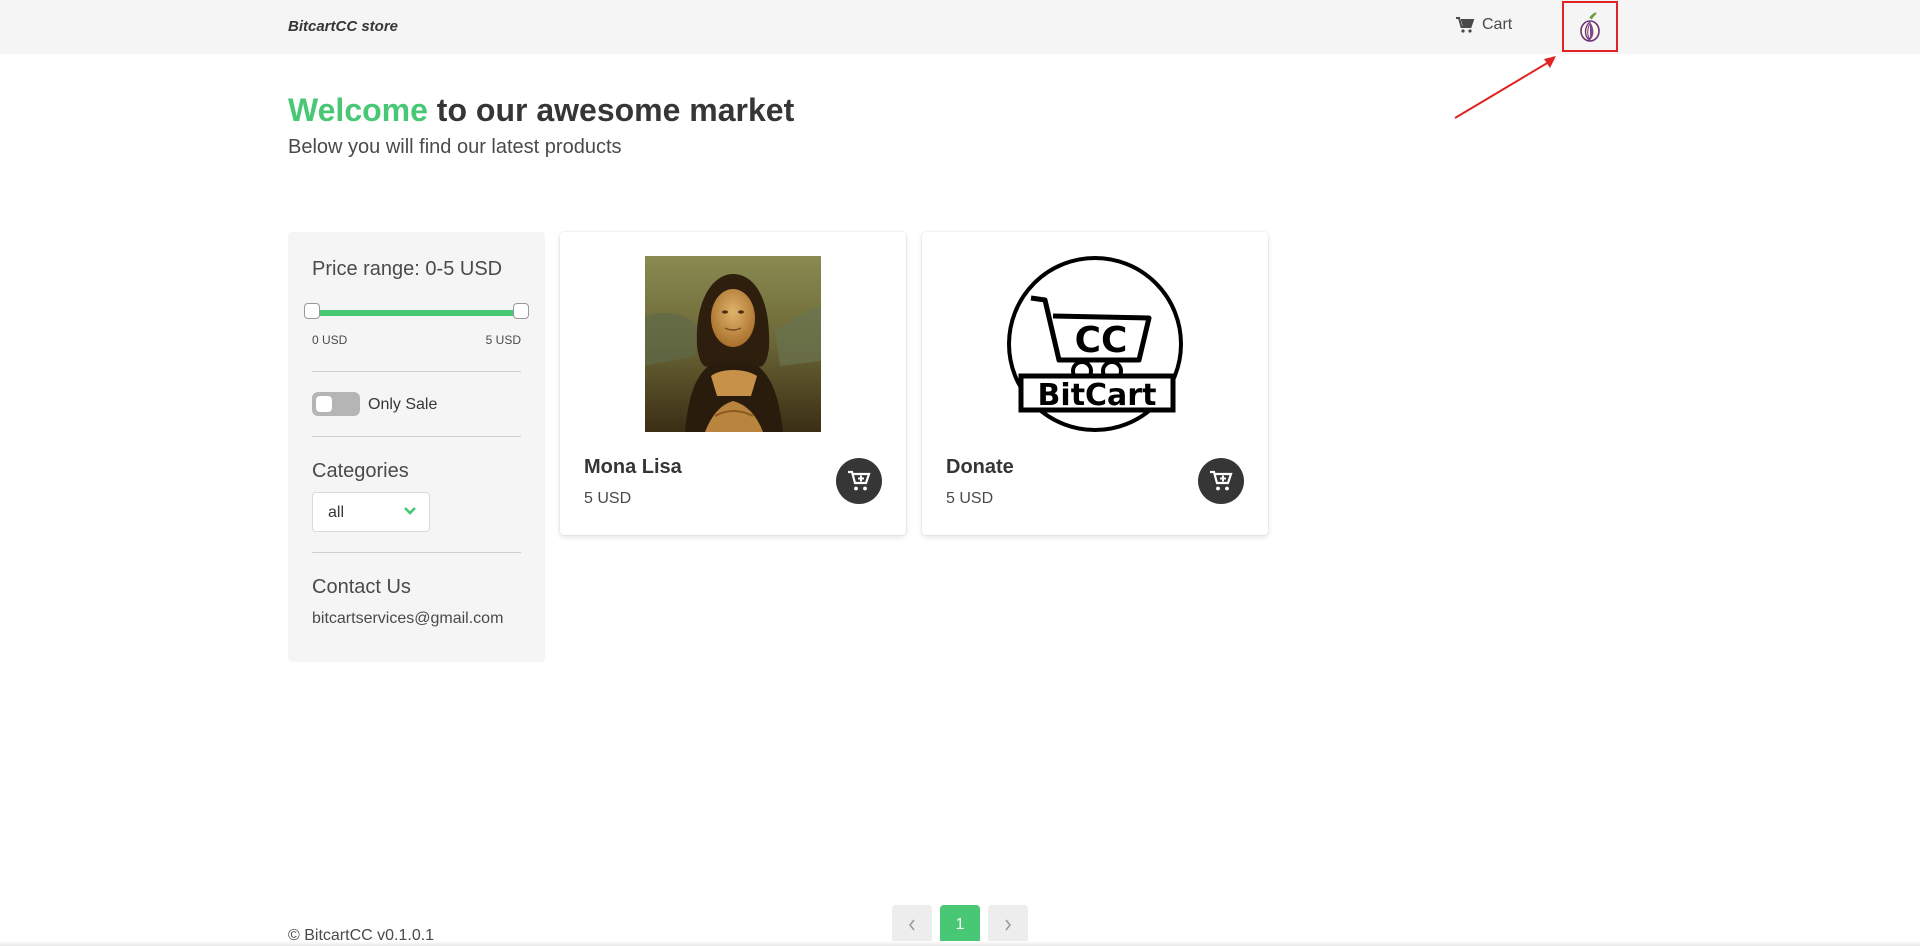  Describe the element at coordinates (360, 471) in the screenshot. I see `categories-title: Categories` at that location.